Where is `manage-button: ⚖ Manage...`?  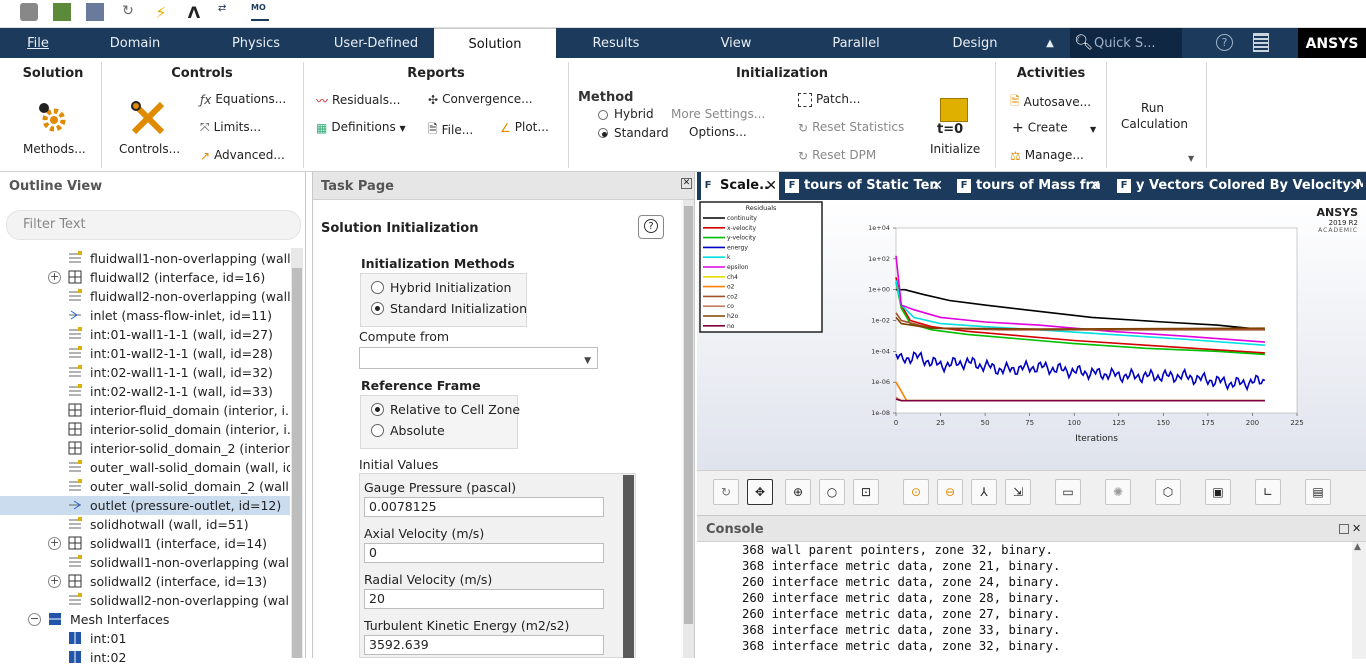 manage-button: ⚖ Manage... is located at coordinates (1047, 155).